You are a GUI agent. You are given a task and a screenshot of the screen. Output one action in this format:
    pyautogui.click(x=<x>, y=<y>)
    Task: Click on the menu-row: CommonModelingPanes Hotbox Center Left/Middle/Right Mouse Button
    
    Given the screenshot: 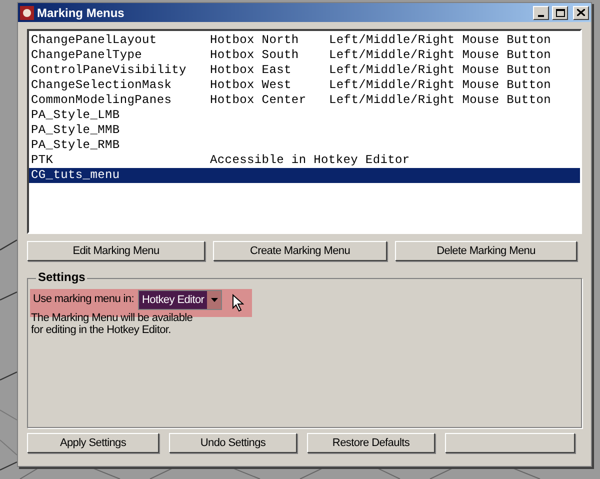 What is the action you would take?
    pyautogui.click(x=304, y=100)
    